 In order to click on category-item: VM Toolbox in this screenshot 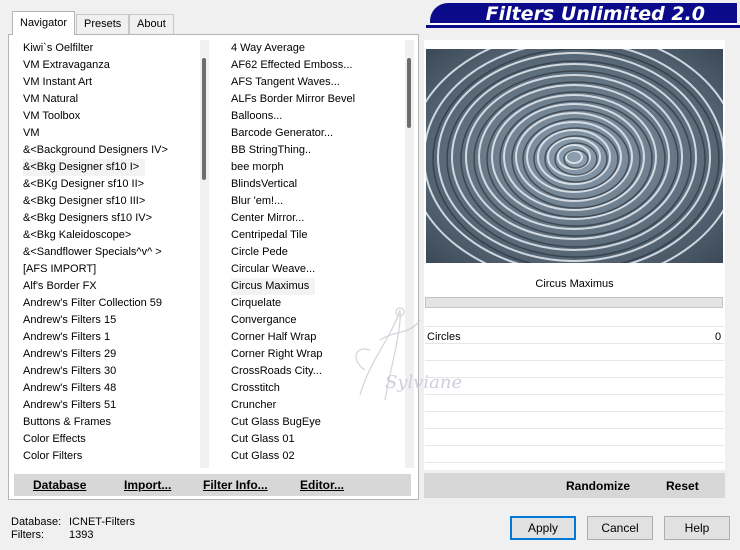, I will do `click(107, 116)`.